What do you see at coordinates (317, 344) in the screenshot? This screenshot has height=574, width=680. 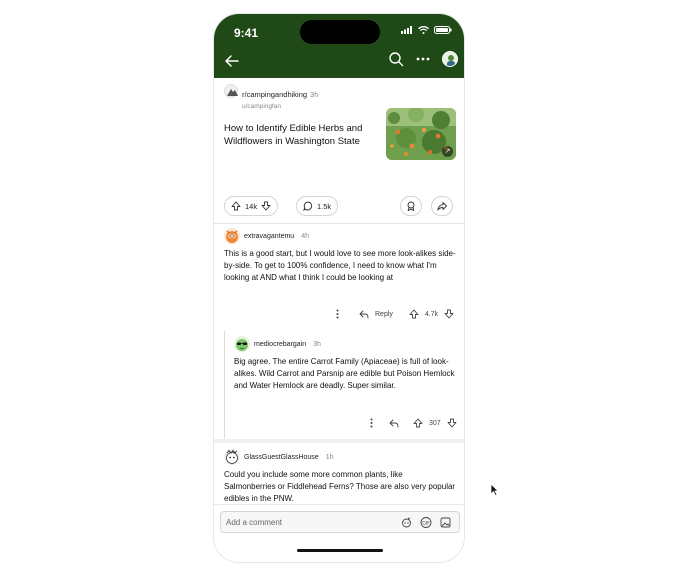 I see `comment-age: 3h` at bounding box center [317, 344].